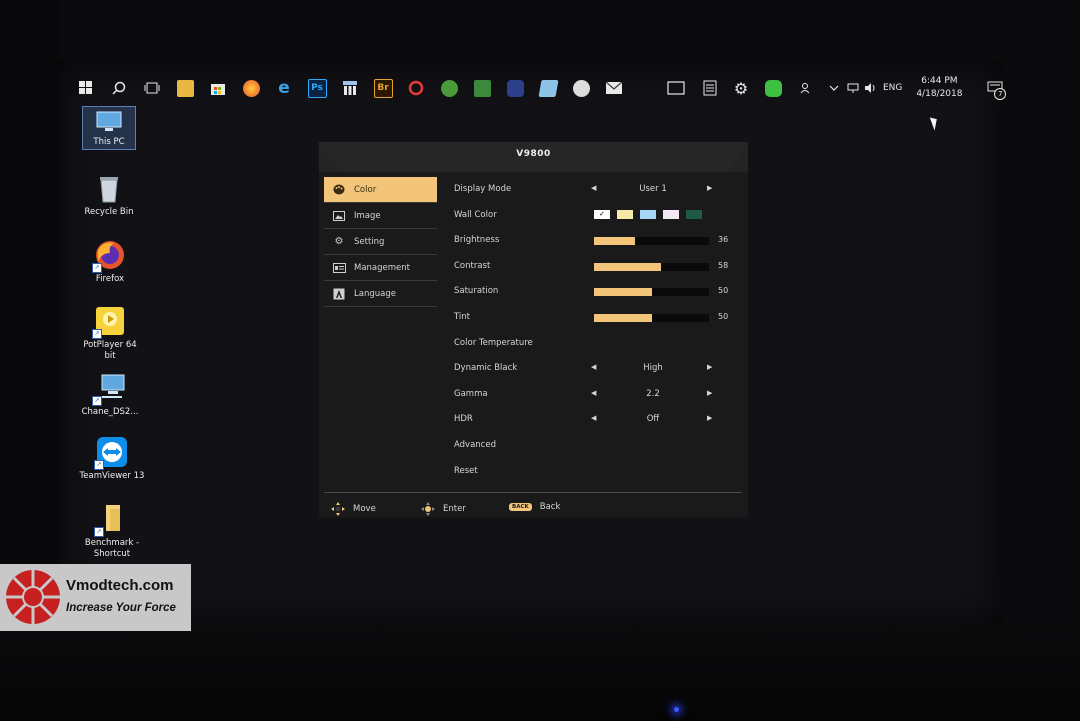 The height and width of the screenshot is (721, 1080). Describe the element at coordinates (369, 241) in the screenshot. I see `osd-category-label: Setting` at that location.